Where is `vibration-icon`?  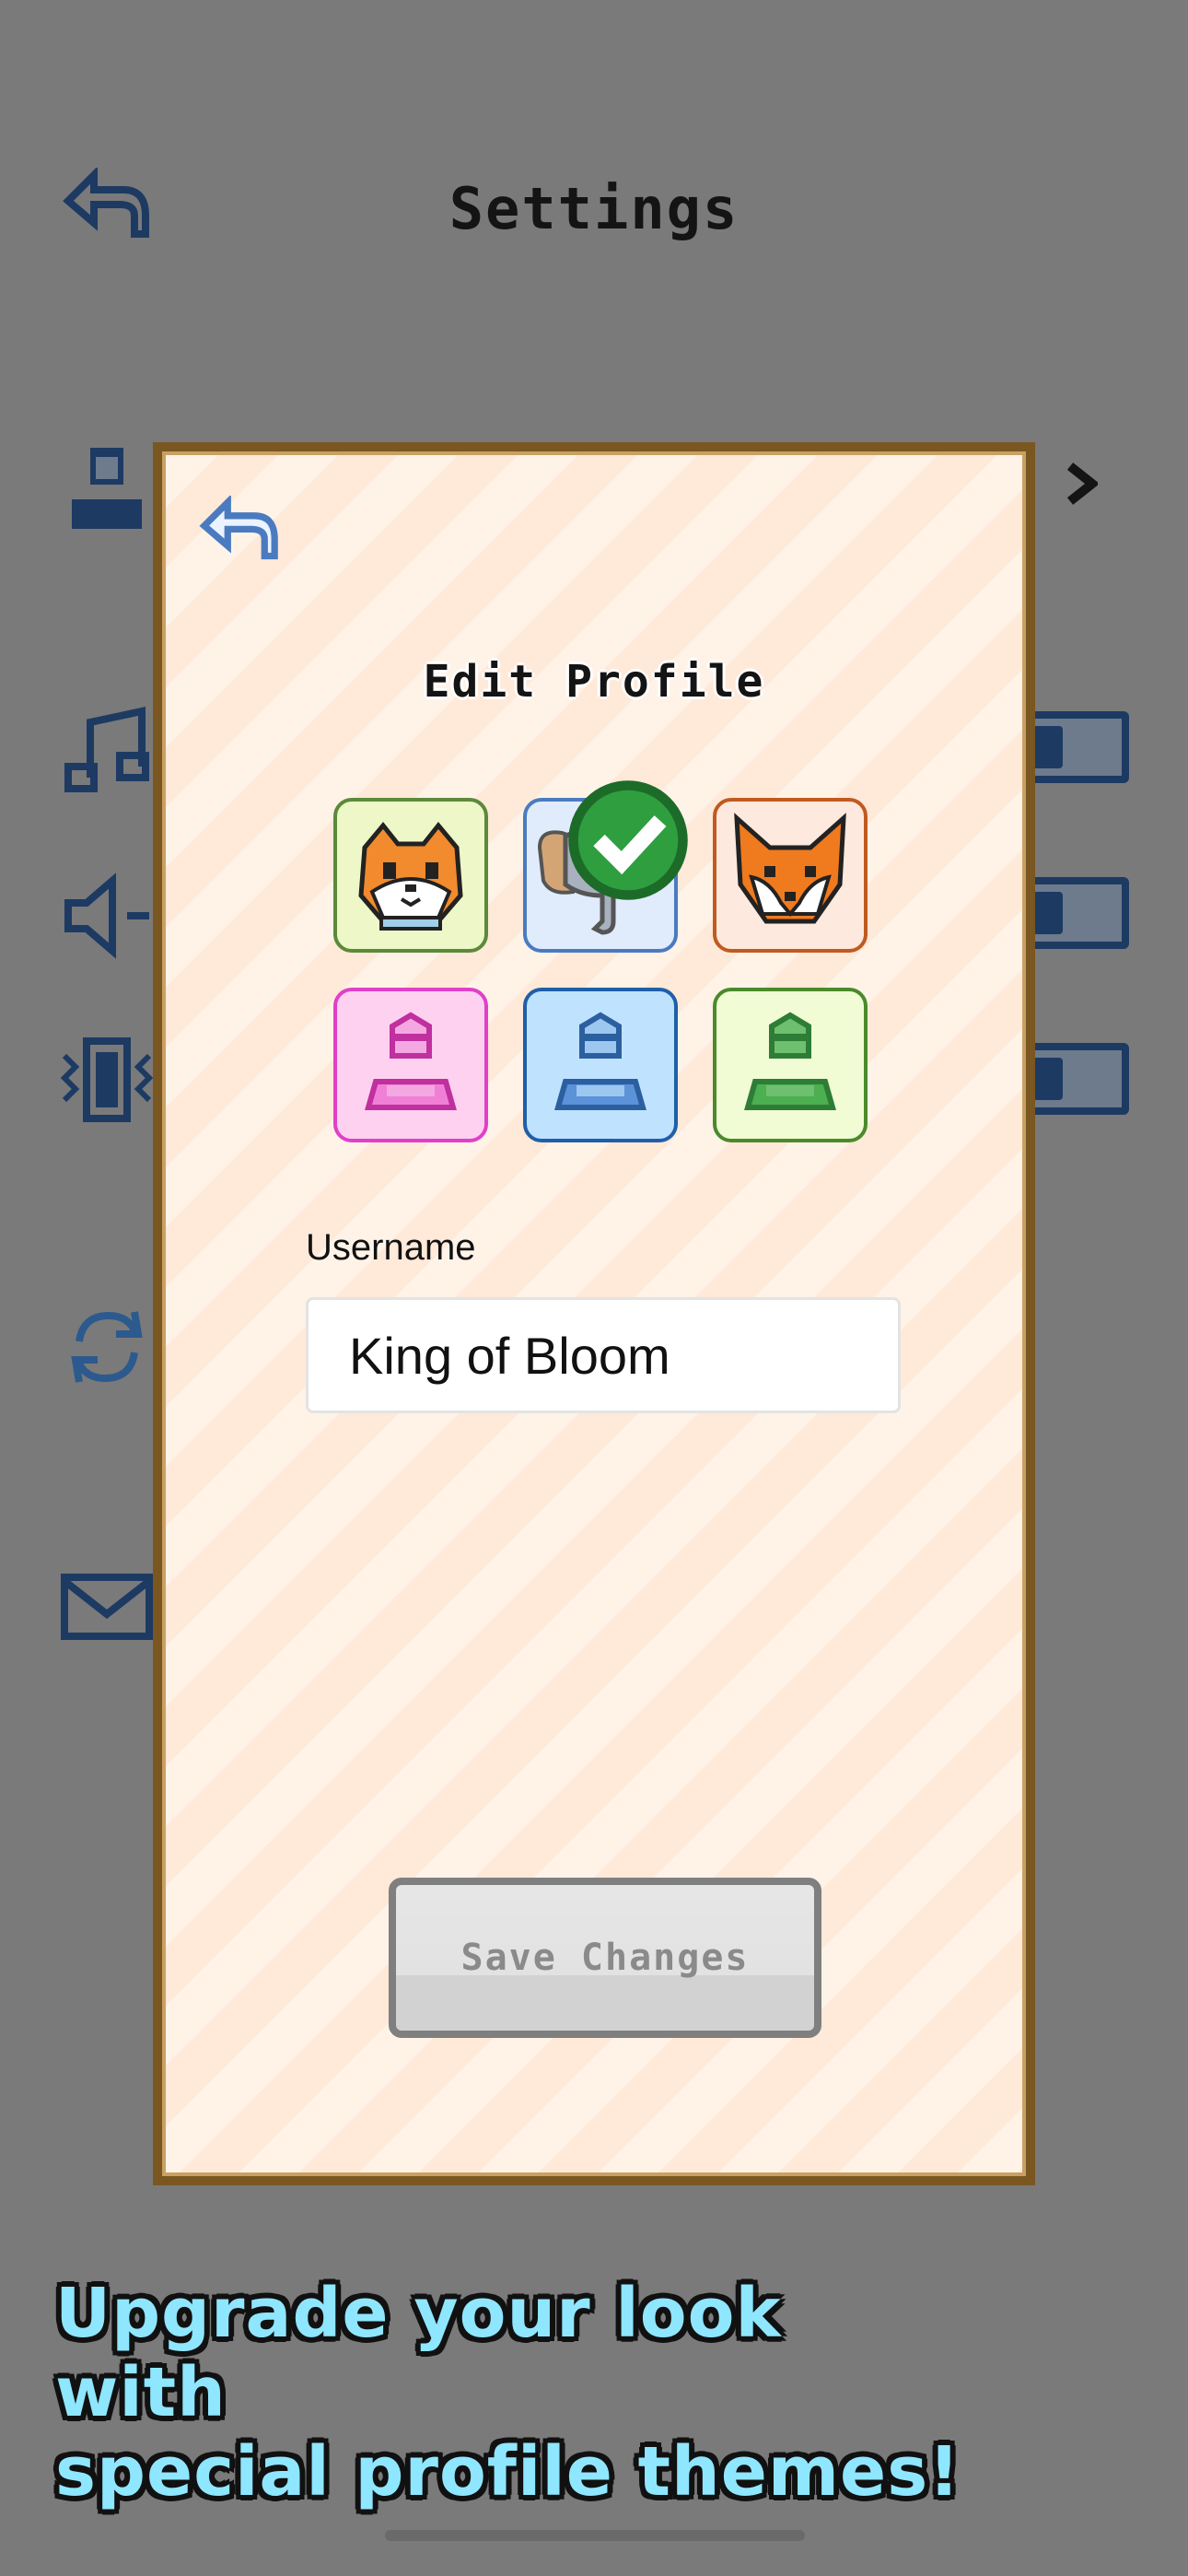 vibration-icon is located at coordinates (107, 1079).